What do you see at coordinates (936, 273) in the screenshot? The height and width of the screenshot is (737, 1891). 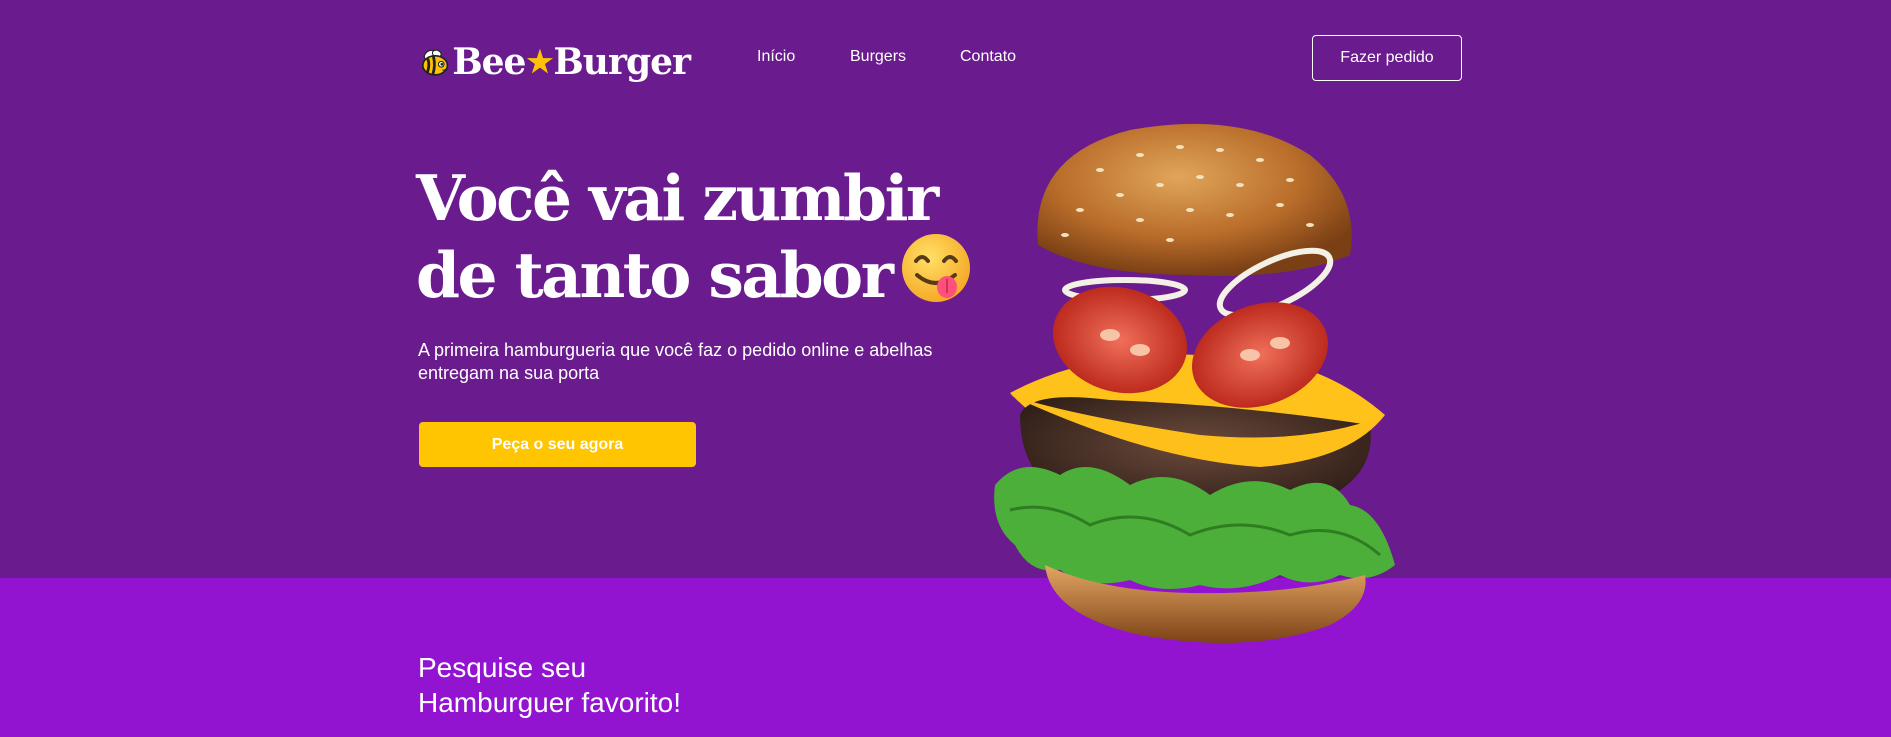 I see `face-savoring-food-icon` at bounding box center [936, 273].